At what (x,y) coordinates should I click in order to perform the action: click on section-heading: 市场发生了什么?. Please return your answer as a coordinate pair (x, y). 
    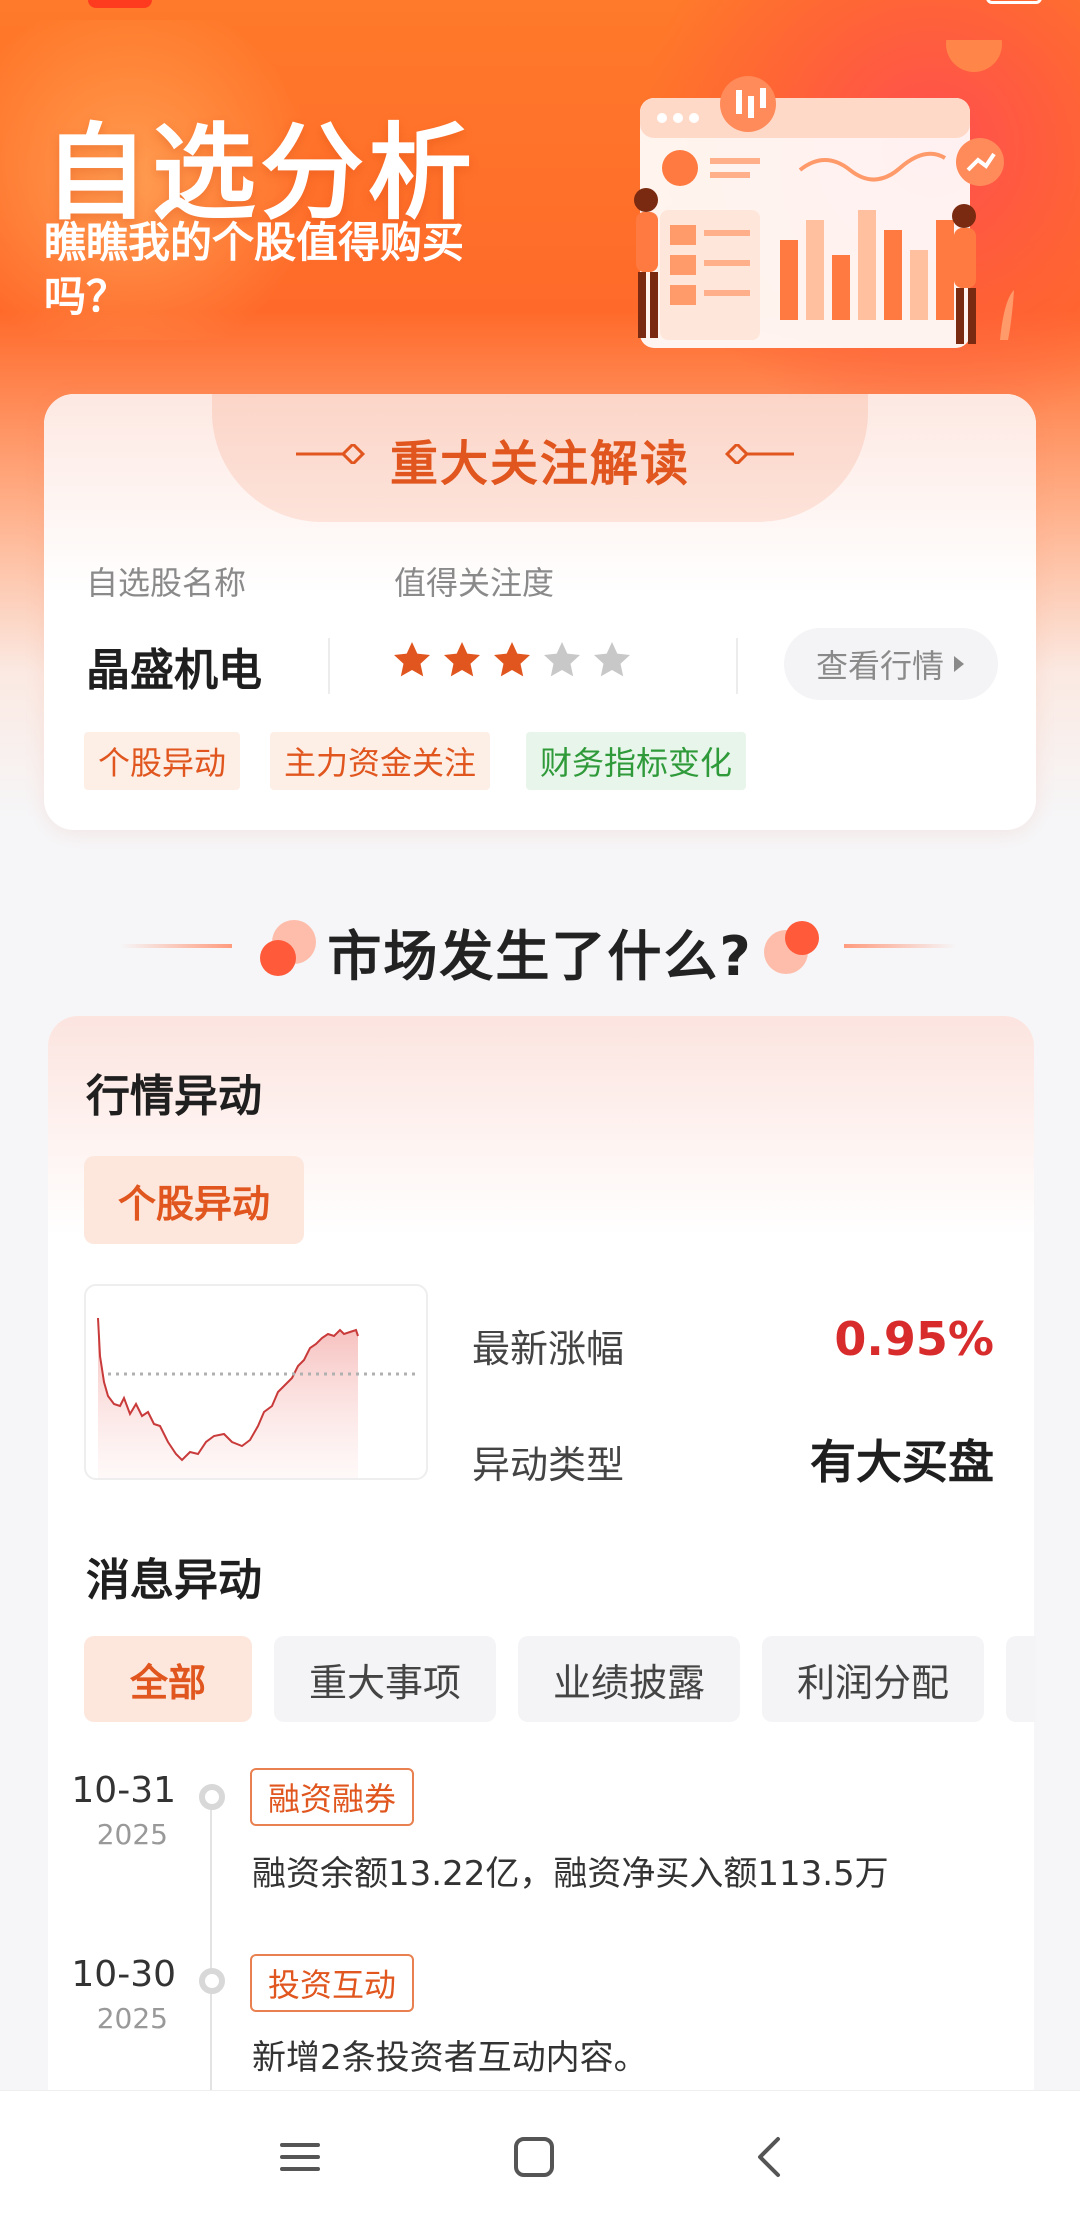
    Looking at the image, I should click on (540, 947).